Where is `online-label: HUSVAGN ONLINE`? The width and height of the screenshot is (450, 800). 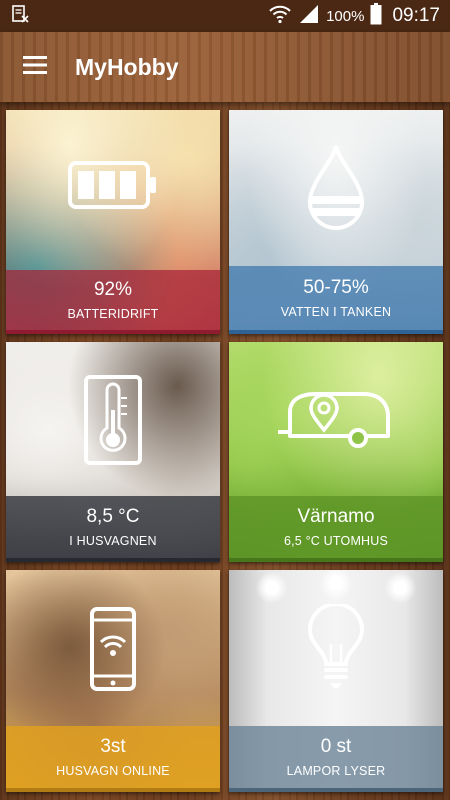 online-label: HUSVAGN ONLINE is located at coordinates (113, 771).